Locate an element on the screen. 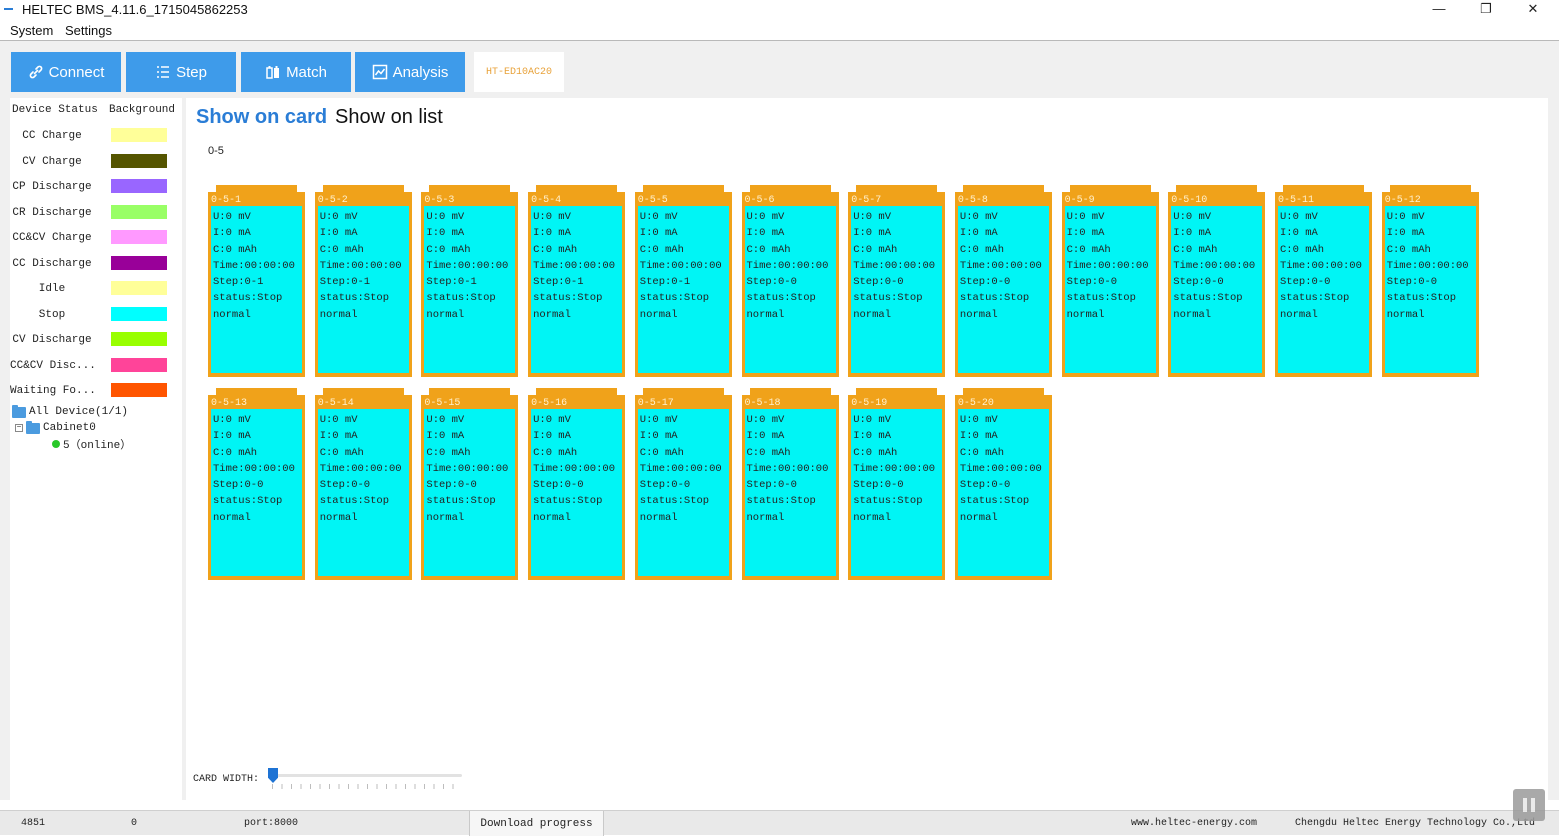 This screenshot has height=836, width=1559. status-company: Chengdu Heltec Energy Technology Co.,Ltd is located at coordinates (1415, 823).